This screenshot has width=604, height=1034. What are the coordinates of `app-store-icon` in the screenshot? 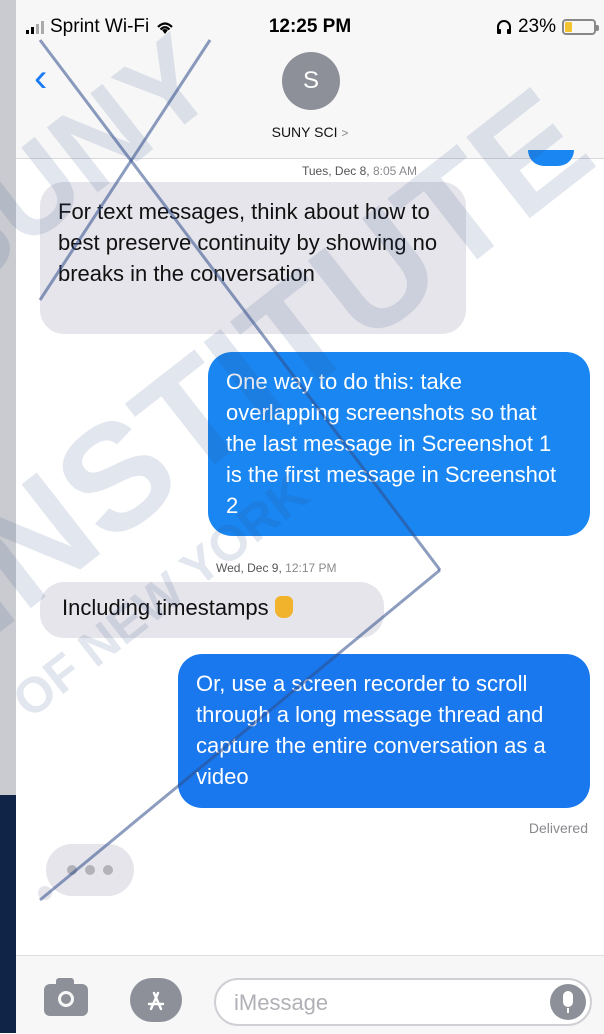 It's located at (156, 1000).